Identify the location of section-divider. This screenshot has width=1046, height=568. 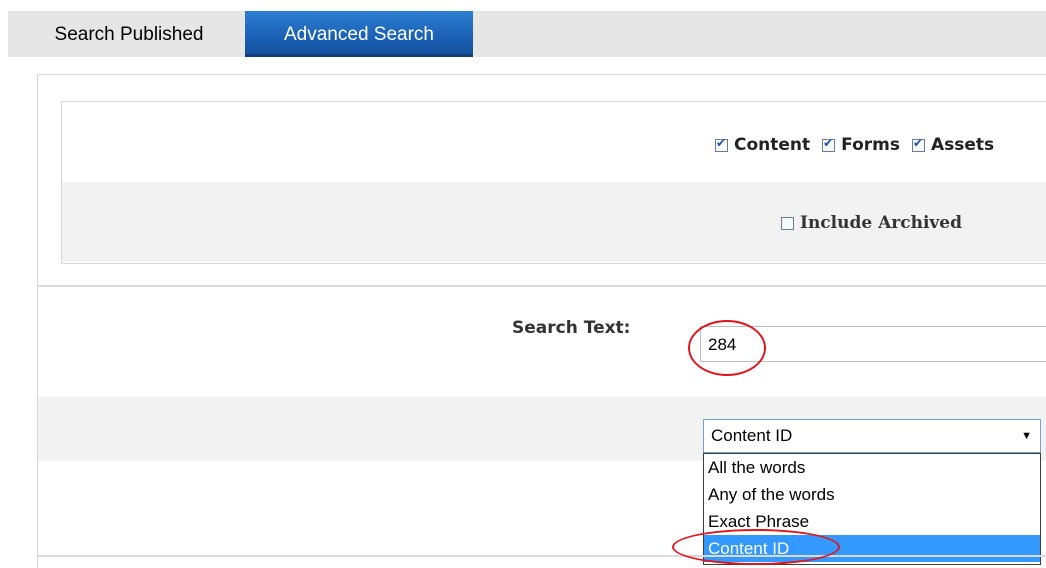
(542, 286).